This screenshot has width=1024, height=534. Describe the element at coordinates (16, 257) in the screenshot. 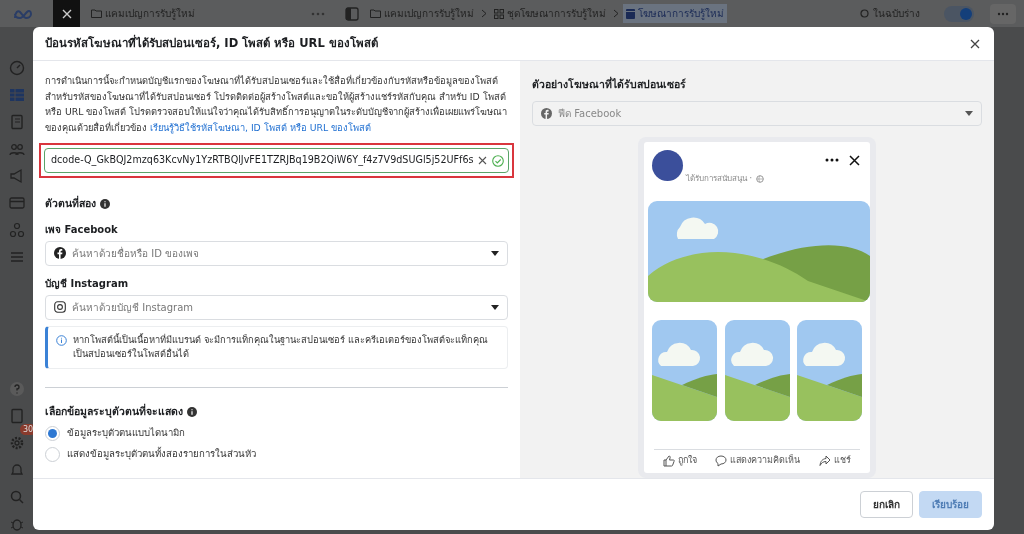

I see `menu-icon` at that location.